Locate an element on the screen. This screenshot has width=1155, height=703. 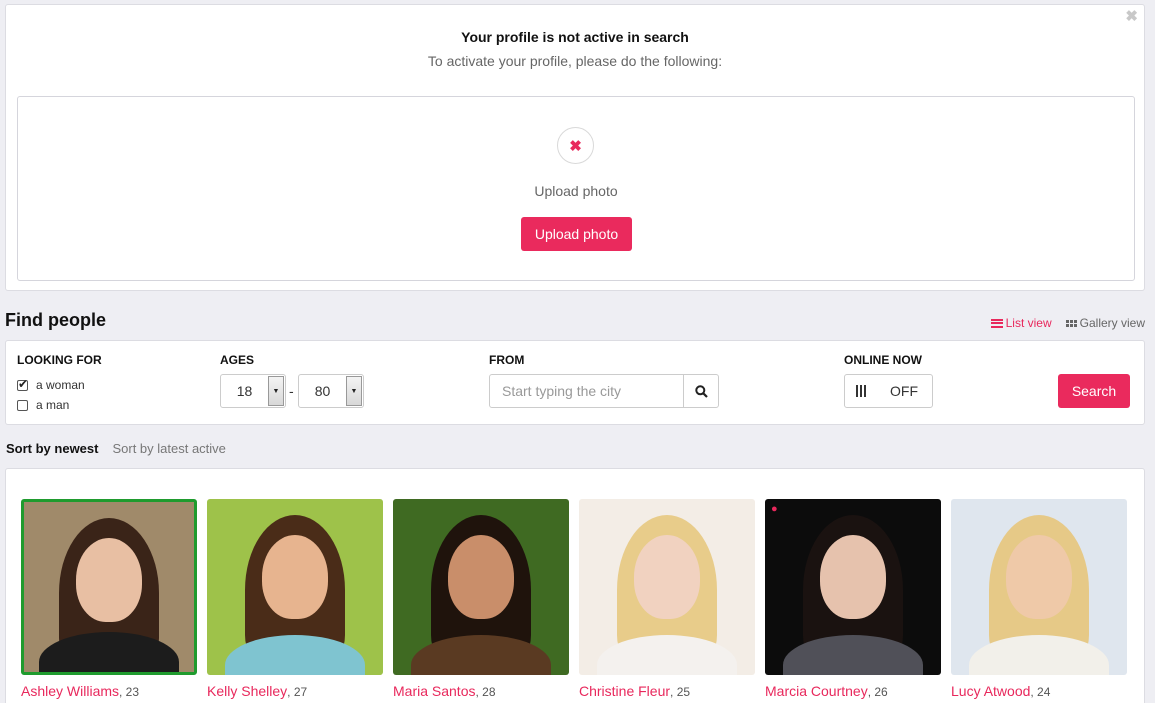
checkbox-man: a man is located at coordinates (43, 405).